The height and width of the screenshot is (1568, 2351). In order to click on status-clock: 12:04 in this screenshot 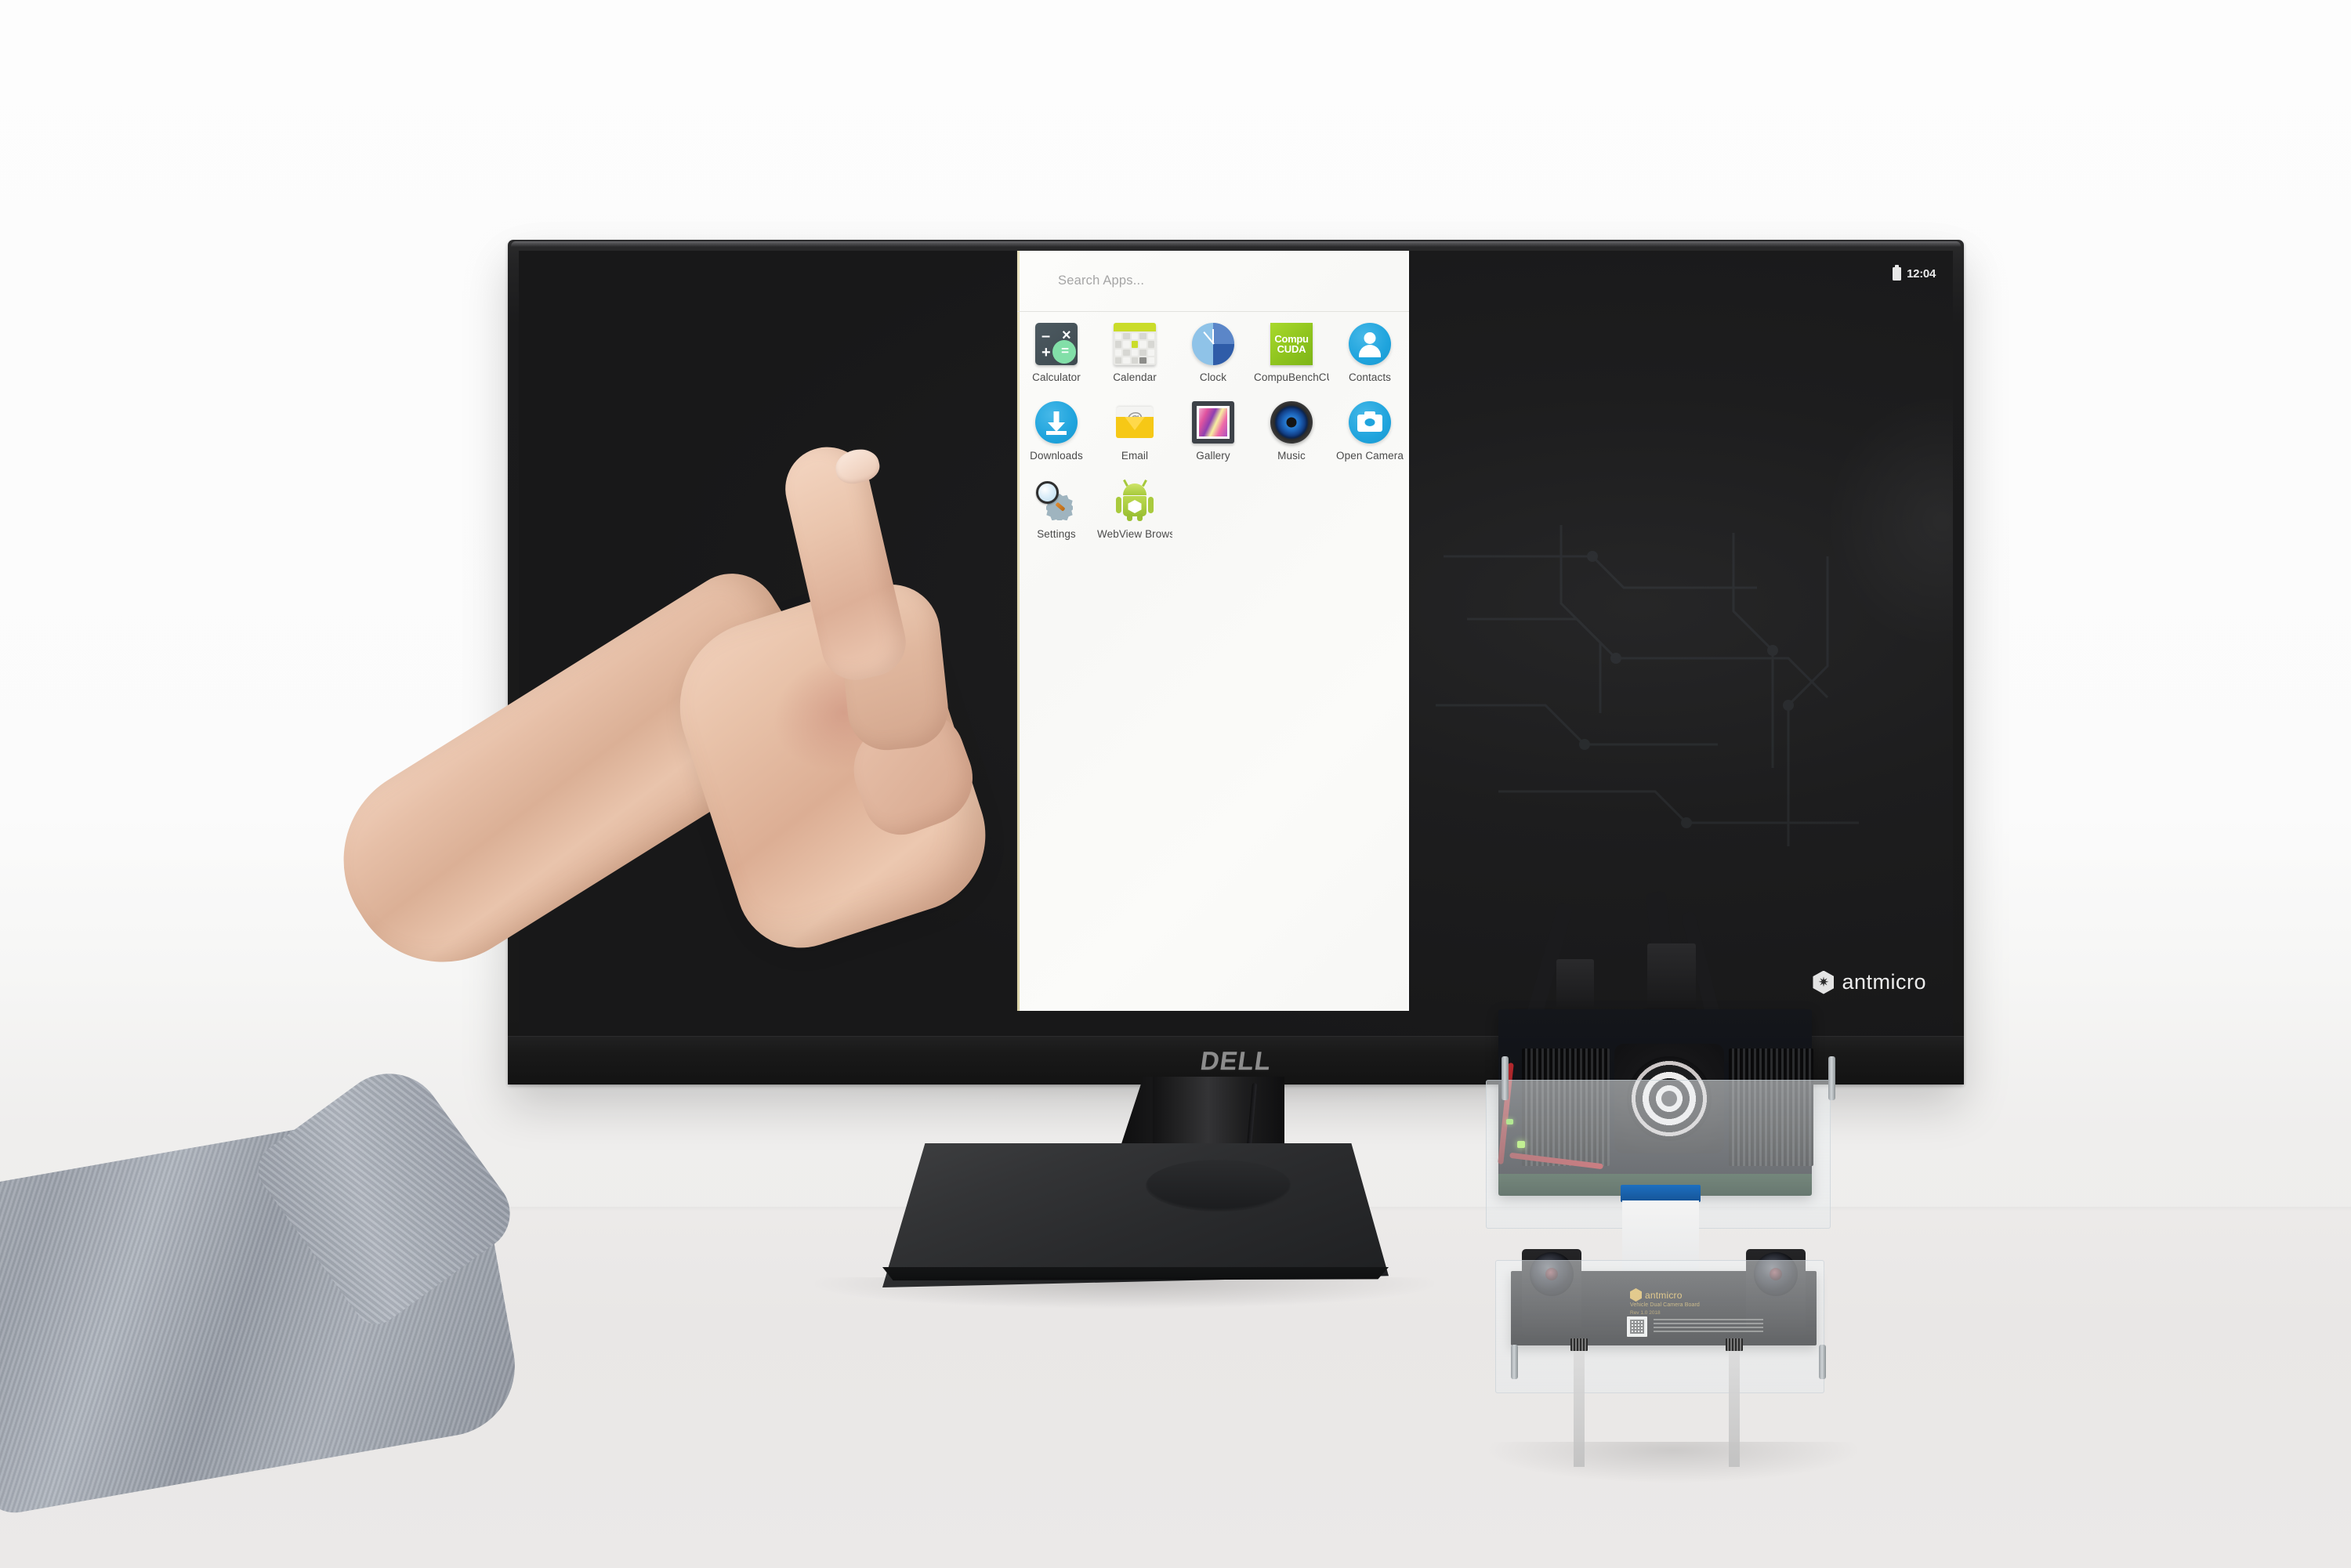, I will do `click(1921, 273)`.